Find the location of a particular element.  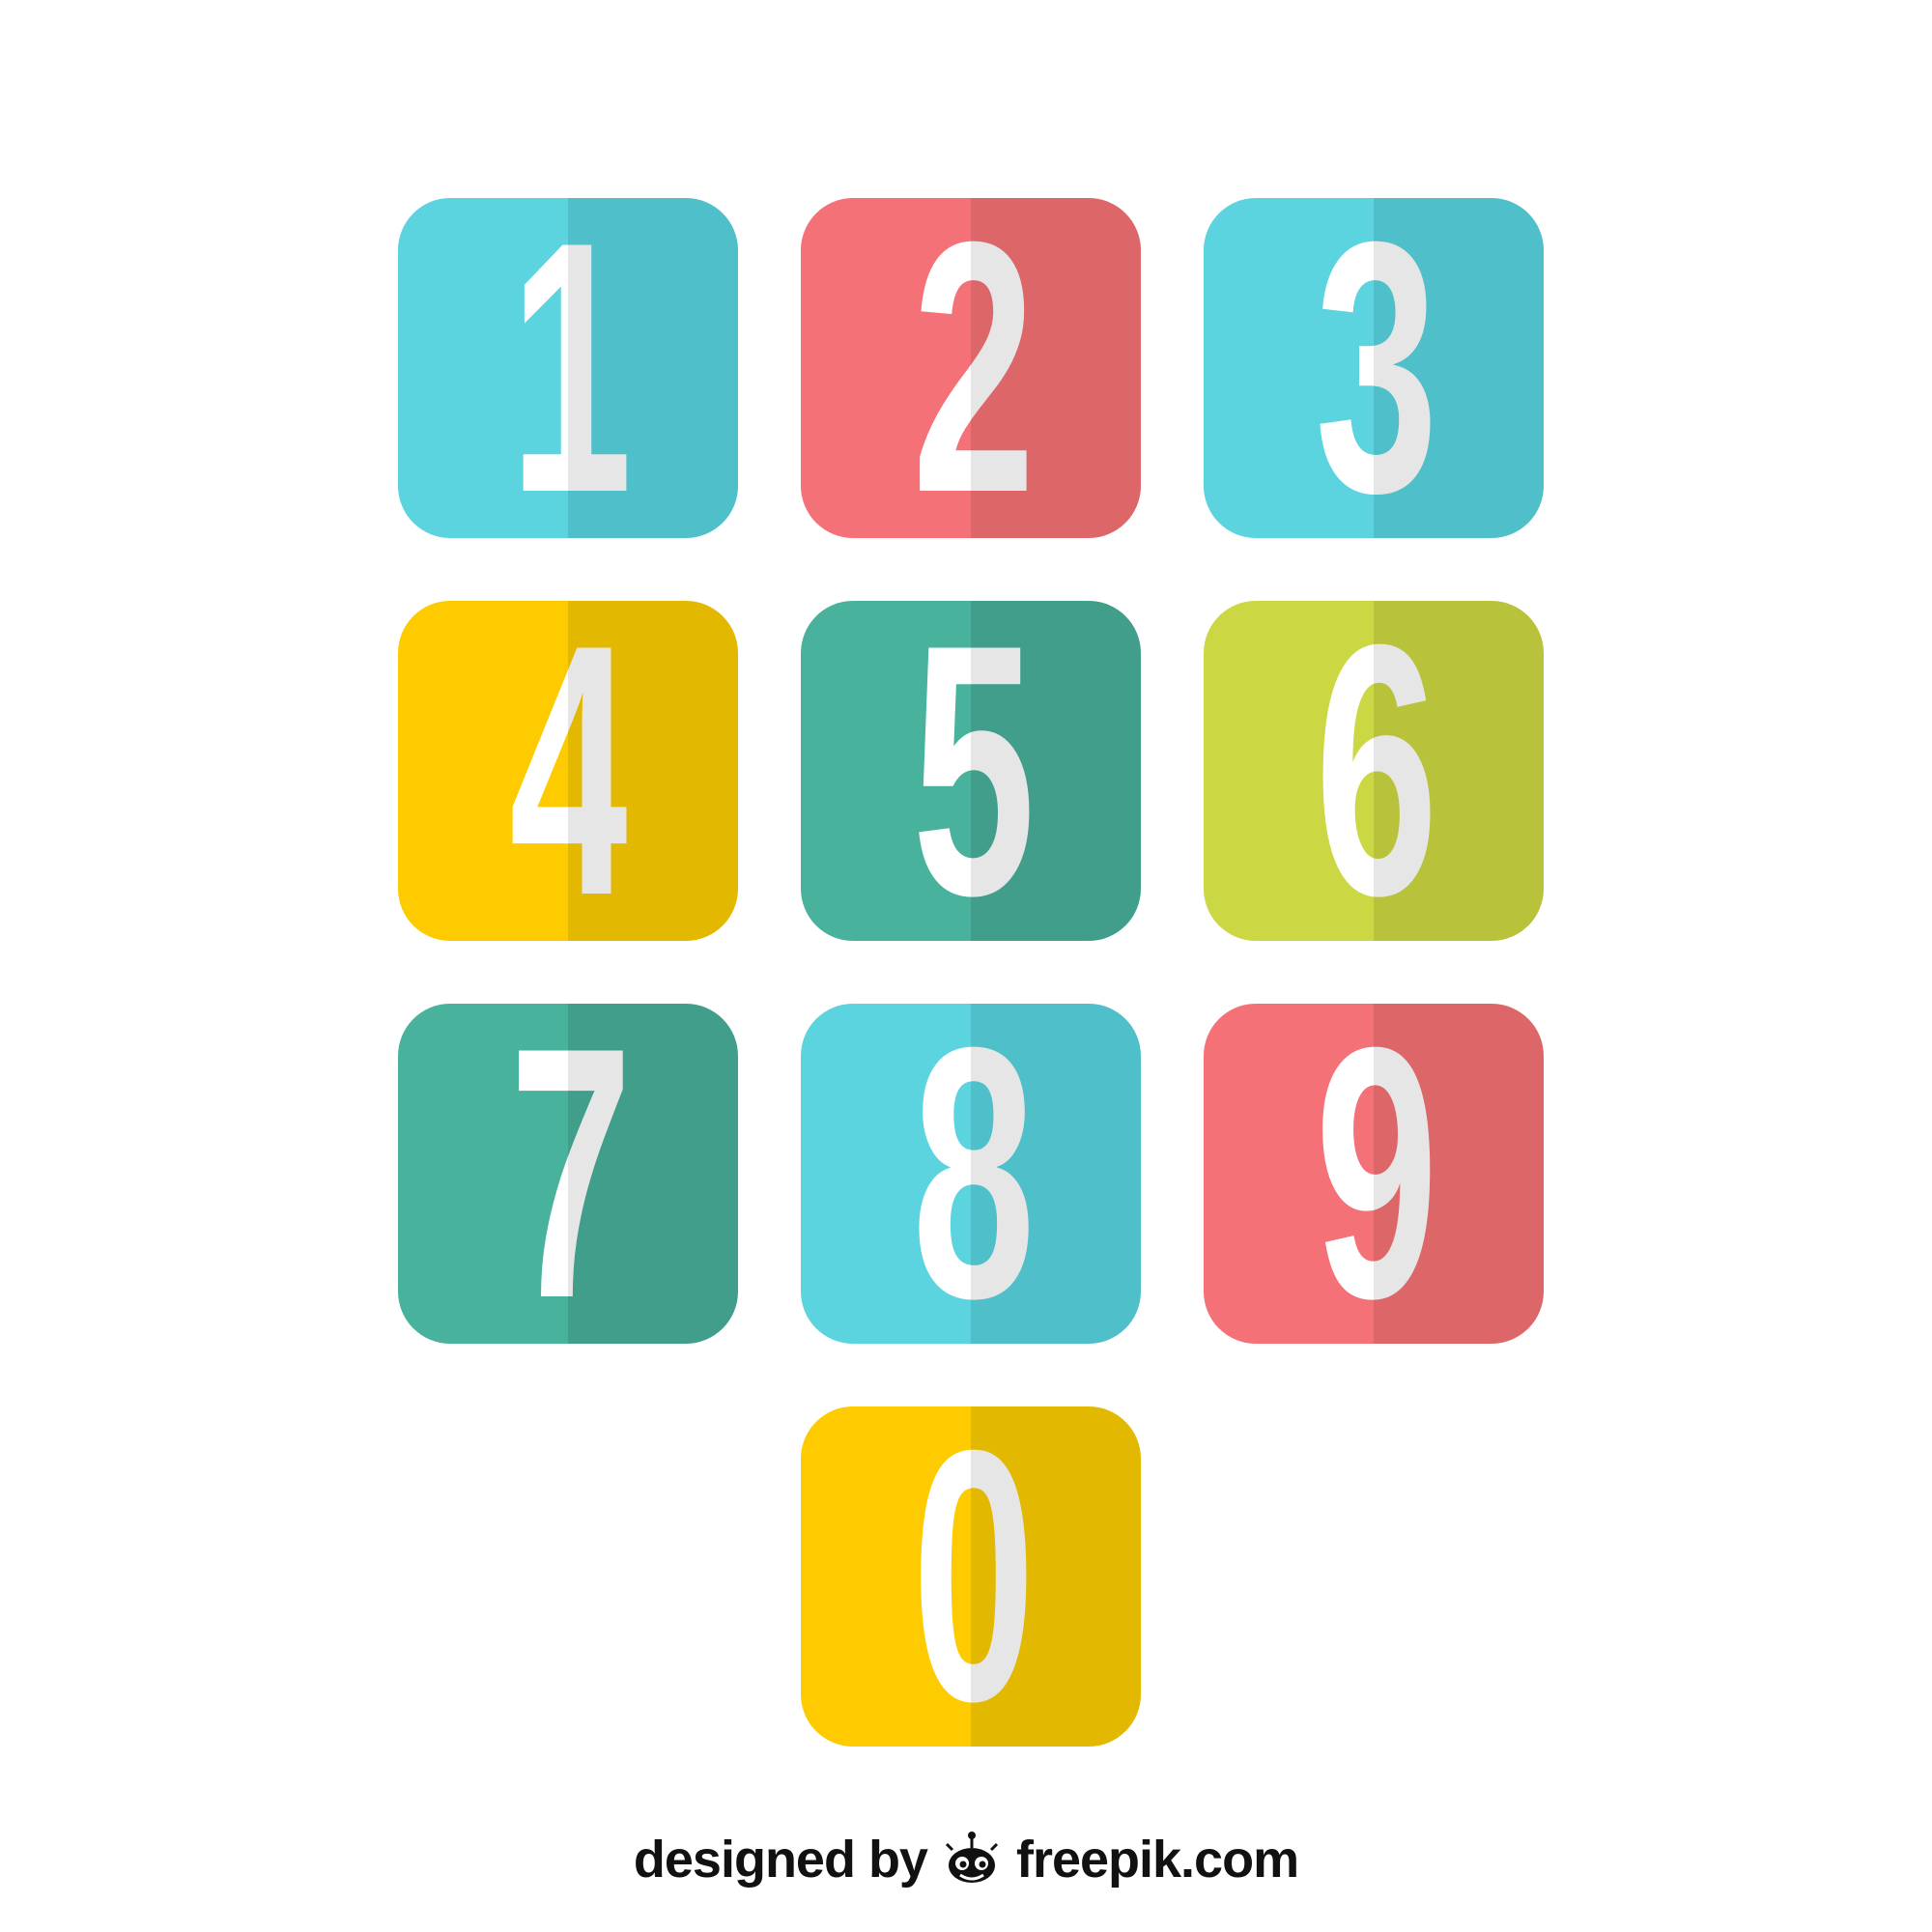

footer-credit: designed by freepik.com is located at coordinates (966, 1859).